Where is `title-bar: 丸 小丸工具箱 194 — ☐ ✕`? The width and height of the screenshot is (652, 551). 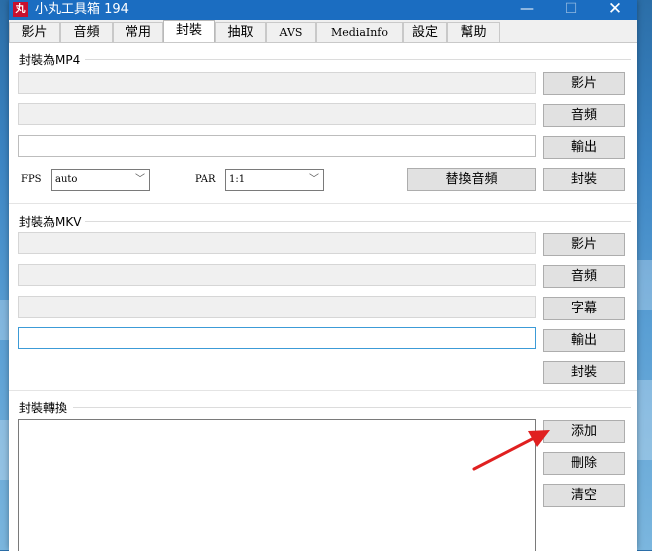
title-bar: 丸 小丸工具箱 194 — ☐ ✕ is located at coordinates (323, 10).